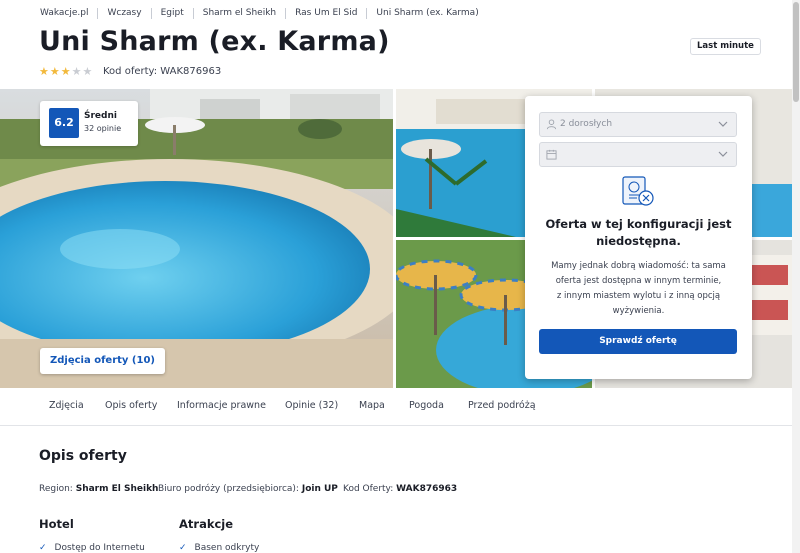 The image size is (800, 553). Describe the element at coordinates (427, 13) in the screenshot. I see `breadcrumb-item-current: Uni Sharm (ex. Karma)` at that location.